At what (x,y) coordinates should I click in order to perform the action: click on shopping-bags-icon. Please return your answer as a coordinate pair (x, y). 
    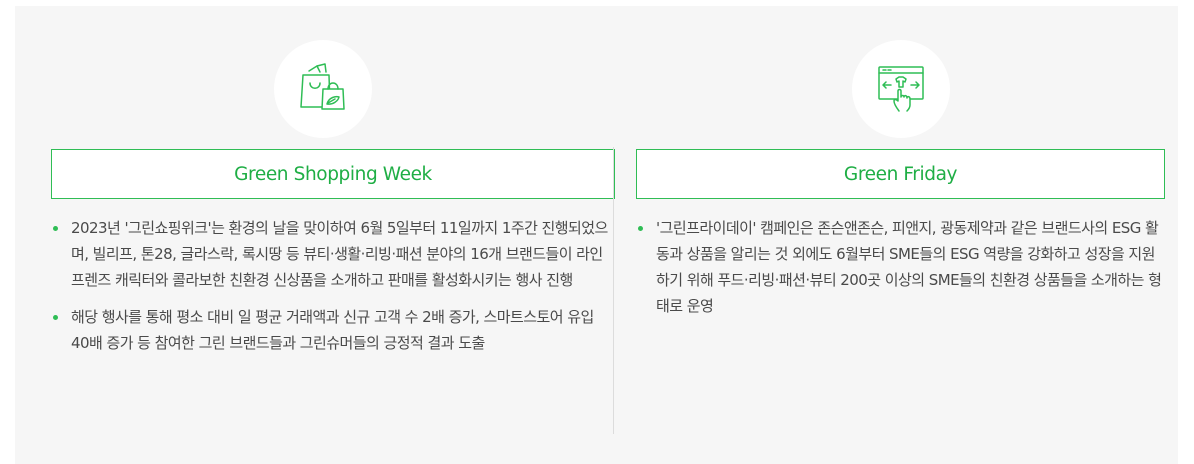
    Looking at the image, I should click on (323, 89).